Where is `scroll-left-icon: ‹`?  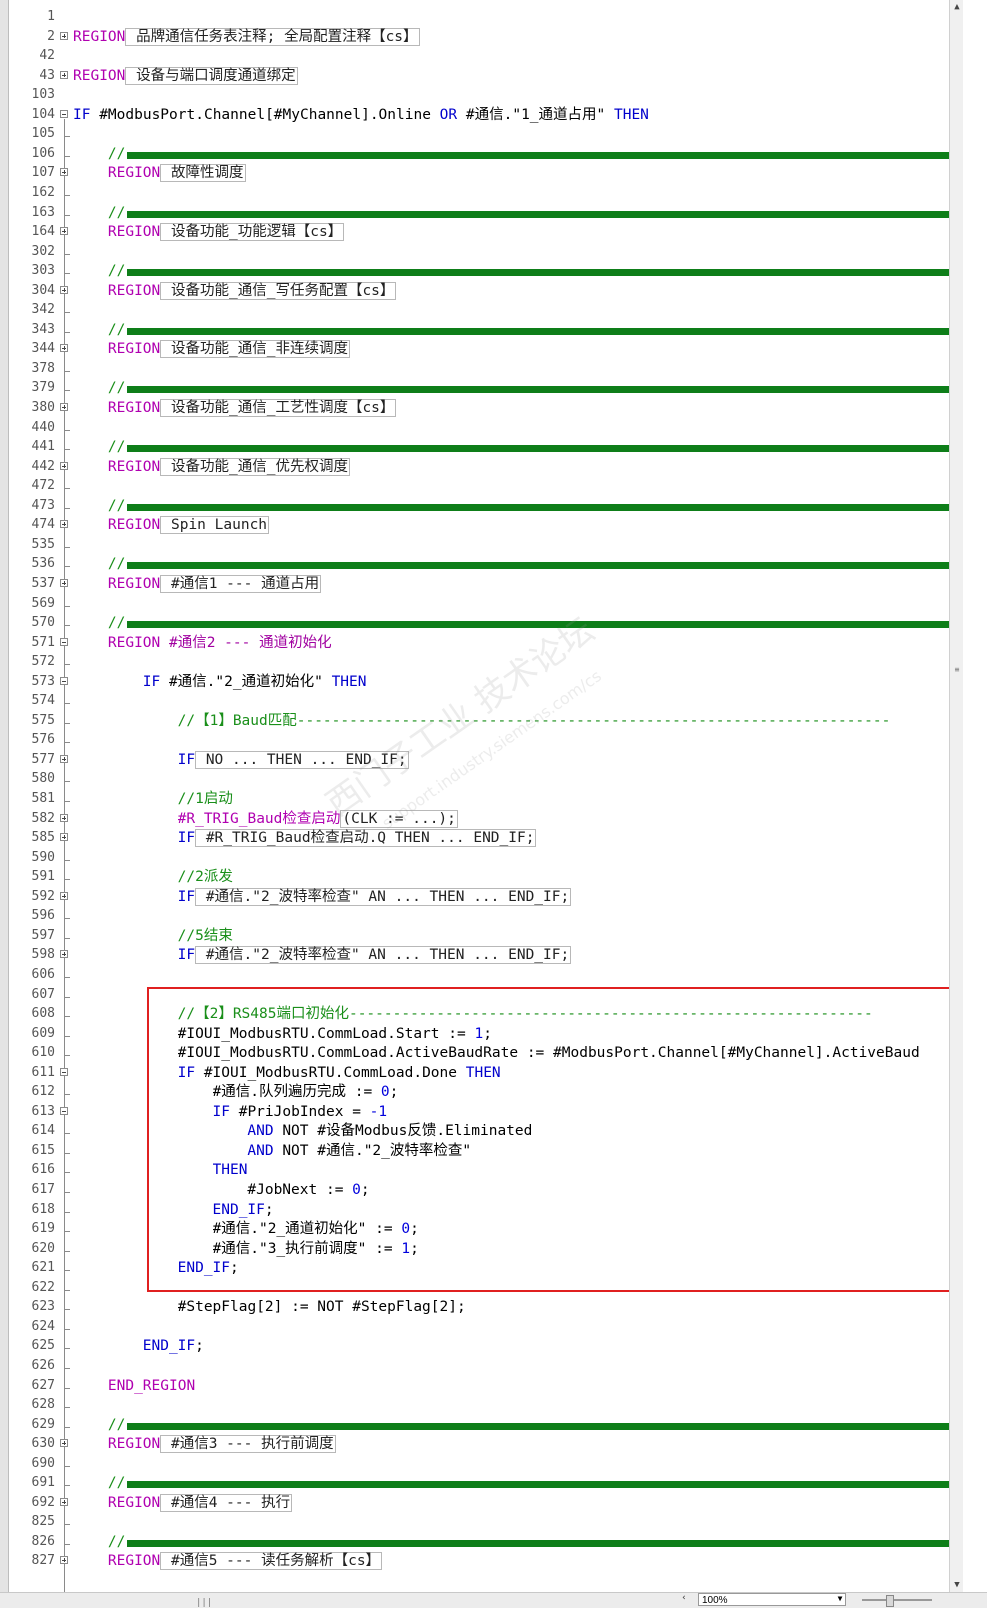 scroll-left-icon: ‹ is located at coordinates (684, 1599).